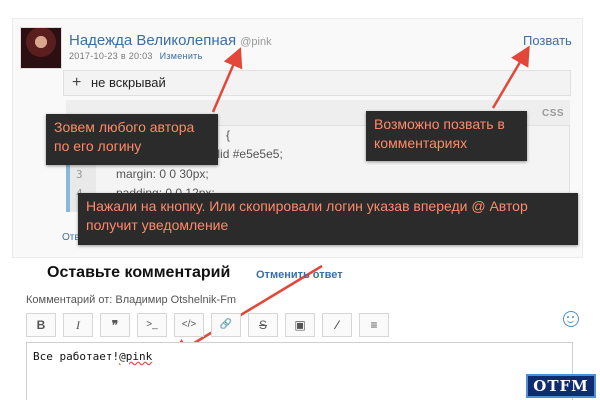 The image size is (600, 400). Describe the element at coordinates (181, 56) in the screenshot. I see `edit-link: Изменить` at that location.